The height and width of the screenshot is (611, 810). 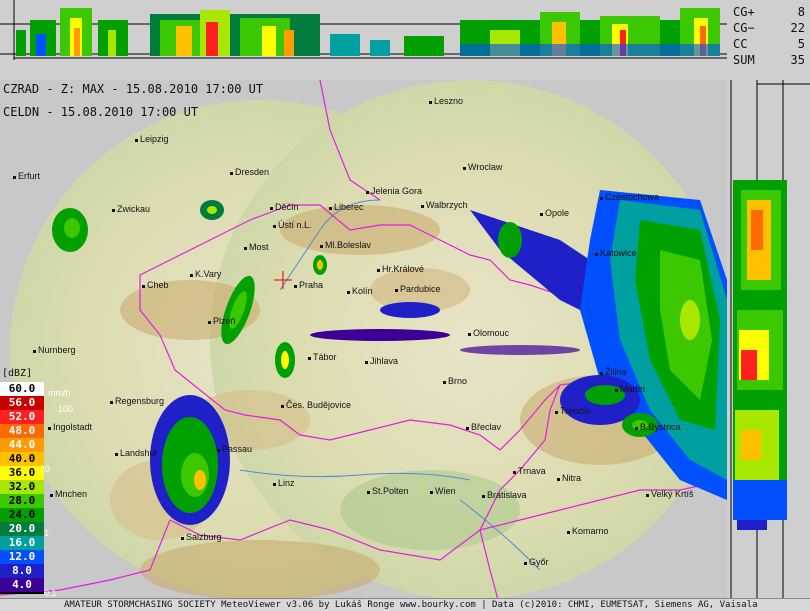 What do you see at coordinates (29, 176) in the screenshot?
I see `city-label: Erfurt` at bounding box center [29, 176].